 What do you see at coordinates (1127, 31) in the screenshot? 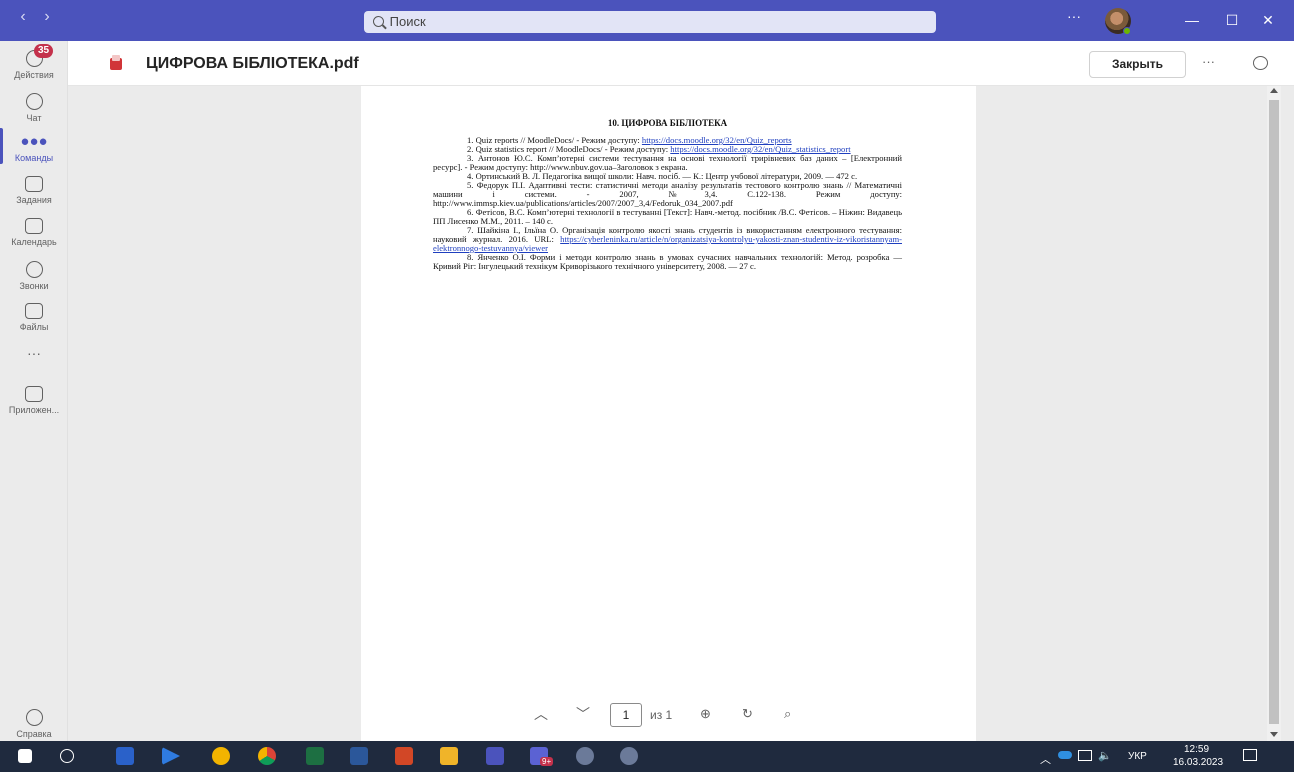
I see `presence-status-icon` at bounding box center [1127, 31].